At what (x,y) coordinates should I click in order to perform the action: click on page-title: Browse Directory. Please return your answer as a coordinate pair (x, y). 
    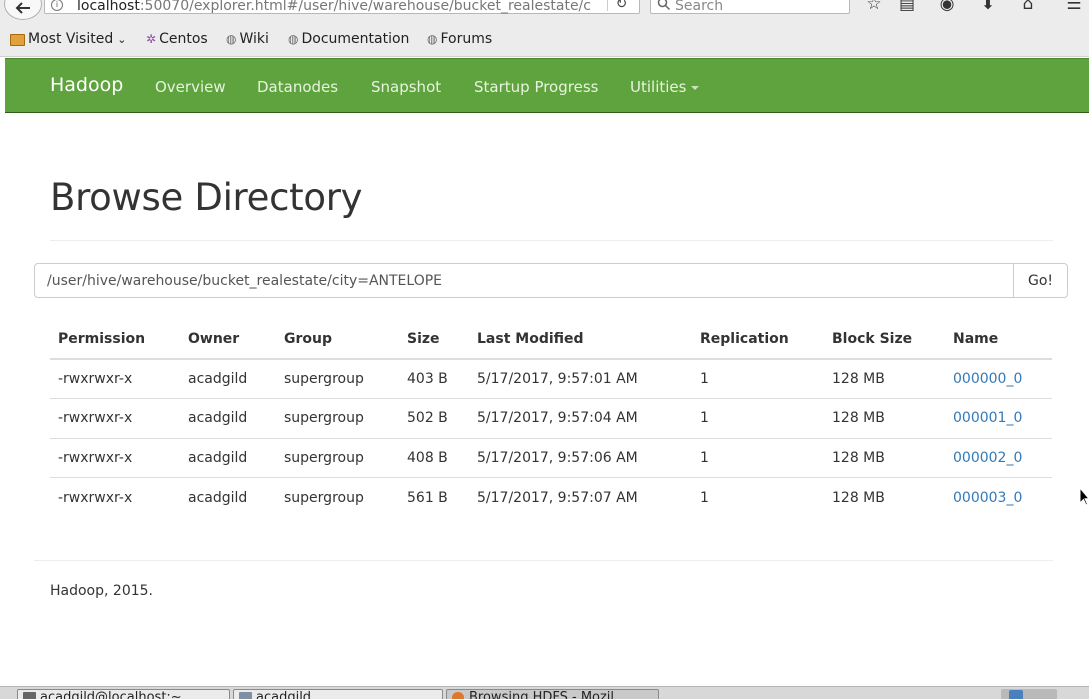
    Looking at the image, I should click on (206, 197).